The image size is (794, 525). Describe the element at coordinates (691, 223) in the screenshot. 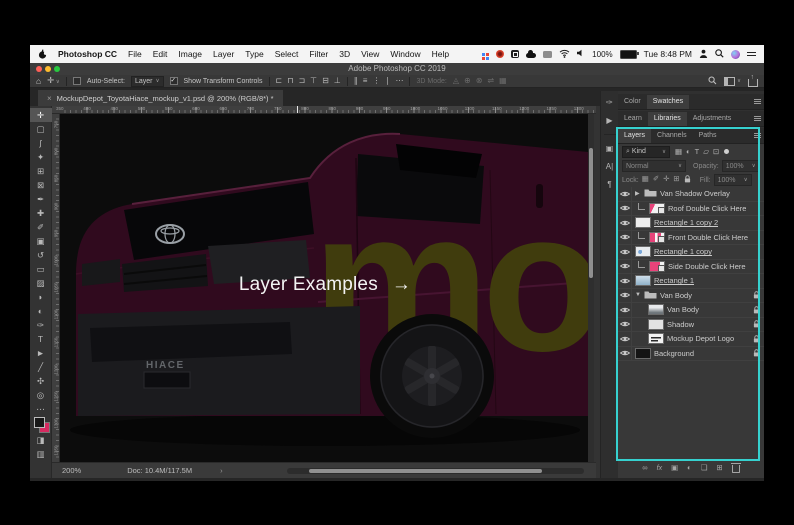

I see `layer-row: Rectangle 1 copy 2` at that location.